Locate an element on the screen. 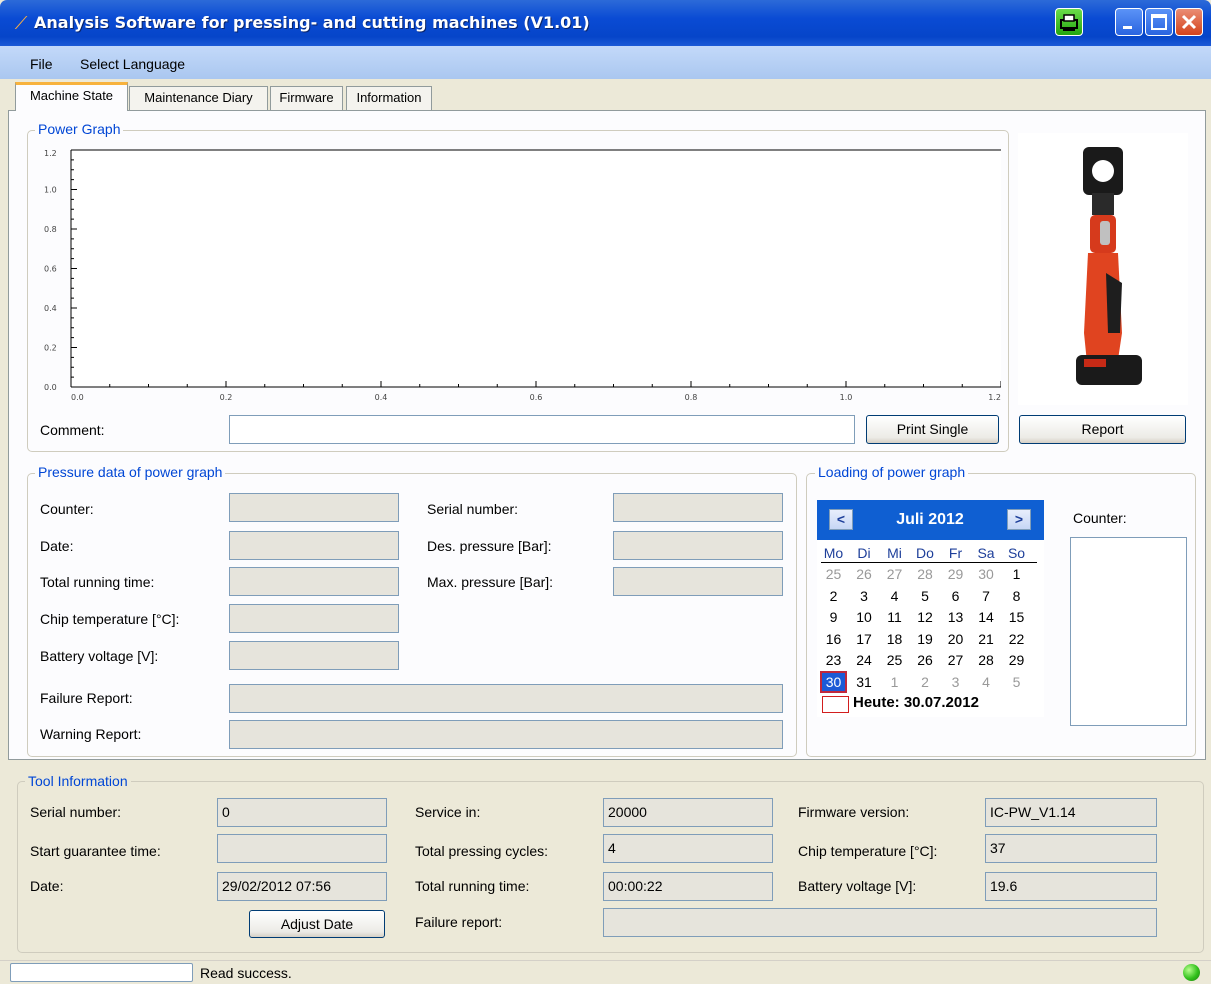 The height and width of the screenshot is (984, 1211). y-tick-label: 0.2 is located at coordinates (50, 348).